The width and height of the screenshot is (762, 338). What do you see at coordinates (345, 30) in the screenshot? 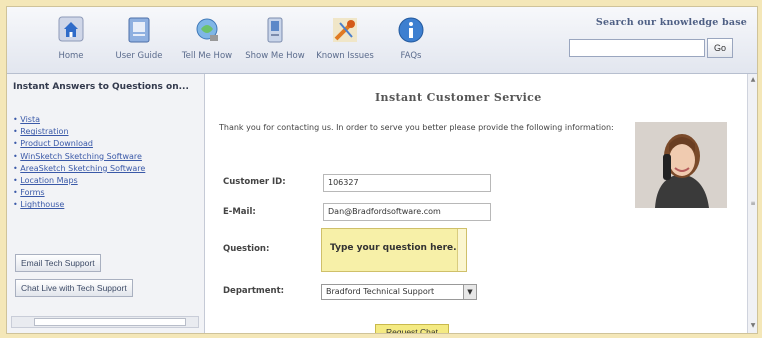
I see `known-issues-icon` at bounding box center [345, 30].